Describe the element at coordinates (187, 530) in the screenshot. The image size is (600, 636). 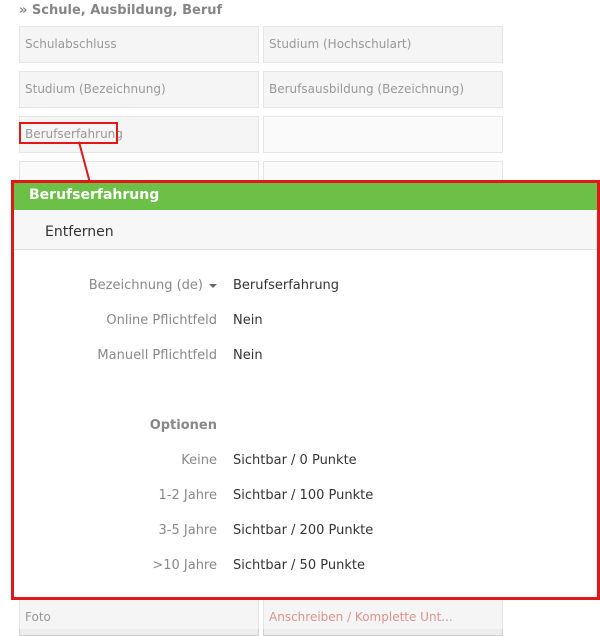
I see `option-label: 3-5 Jahre` at that location.